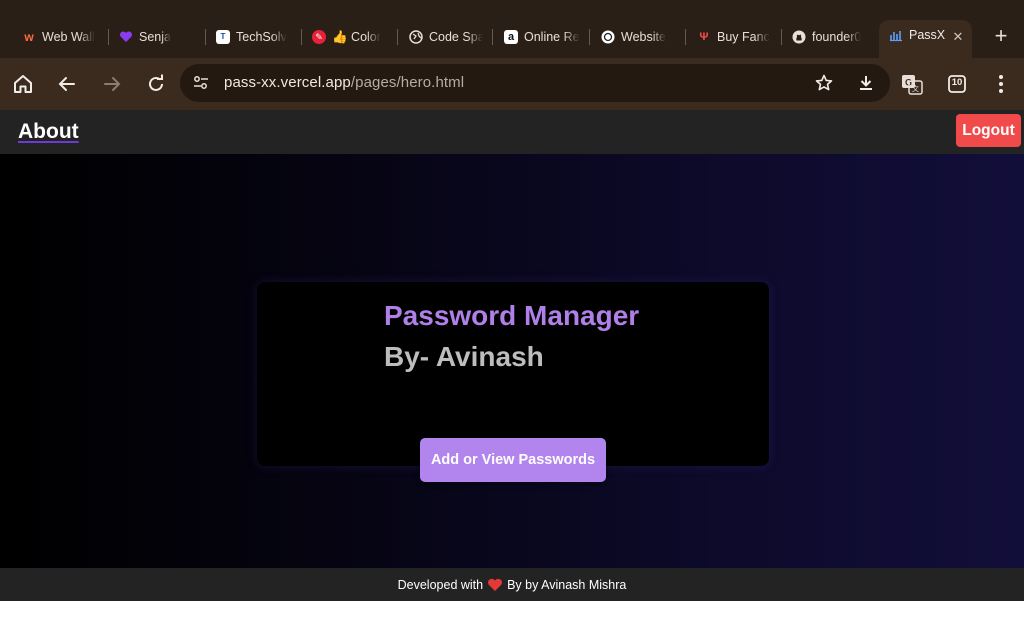 Image resolution: width=1024 pixels, height=640 pixels. What do you see at coordinates (223, 37) in the screenshot?
I see `techsolv-icon: T` at bounding box center [223, 37].